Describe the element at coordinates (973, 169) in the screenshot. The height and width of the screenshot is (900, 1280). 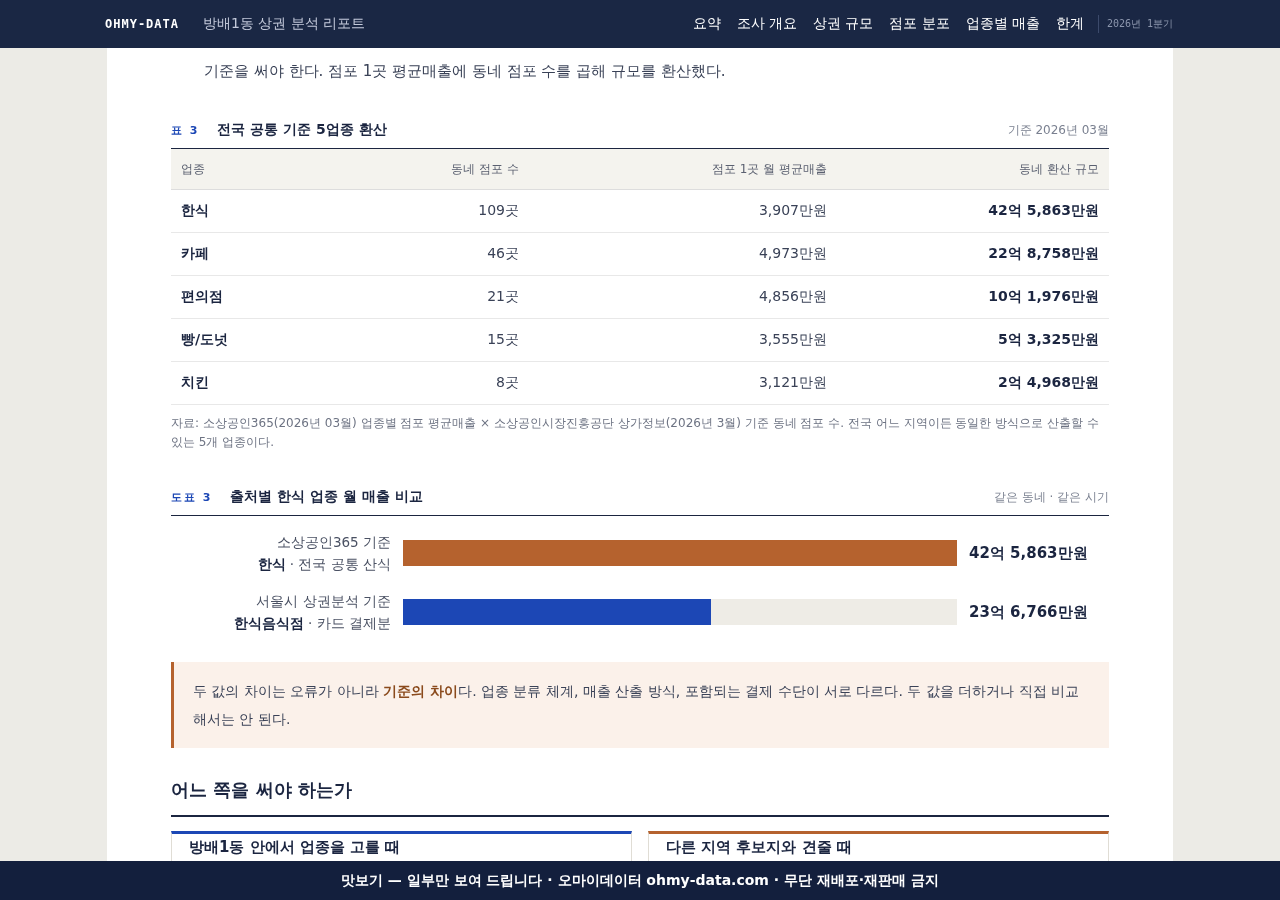
I see `column-header: 동네 환산 규모` at that location.